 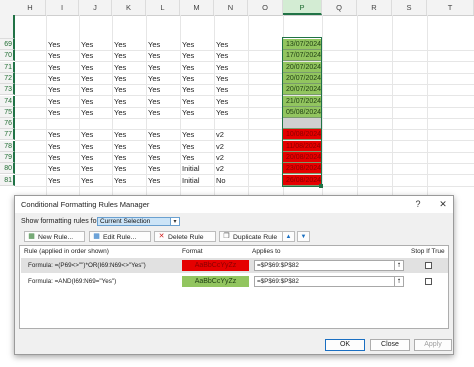 I want to click on row-header: 71, so click(x=7, y=67).